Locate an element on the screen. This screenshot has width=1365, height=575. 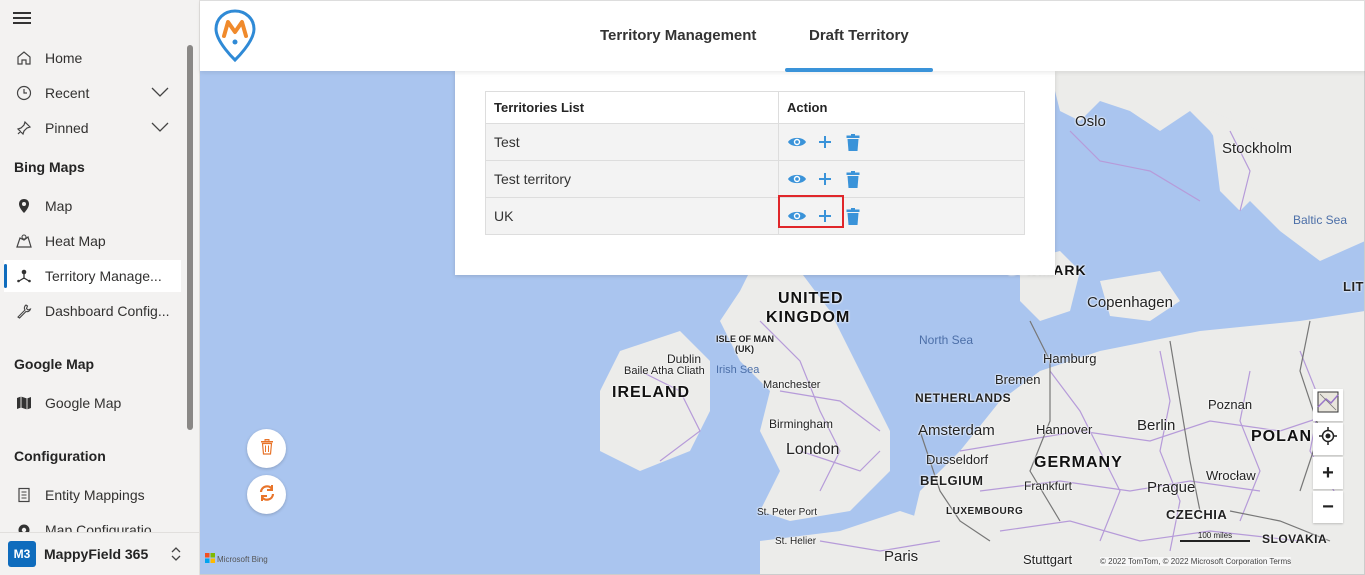
section-google-map: Google Map is located at coordinates (54, 364).